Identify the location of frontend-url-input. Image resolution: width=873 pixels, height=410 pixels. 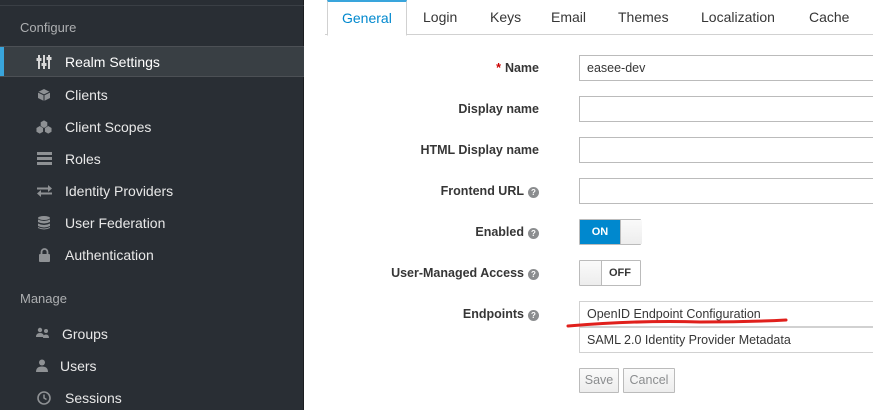
(726, 191).